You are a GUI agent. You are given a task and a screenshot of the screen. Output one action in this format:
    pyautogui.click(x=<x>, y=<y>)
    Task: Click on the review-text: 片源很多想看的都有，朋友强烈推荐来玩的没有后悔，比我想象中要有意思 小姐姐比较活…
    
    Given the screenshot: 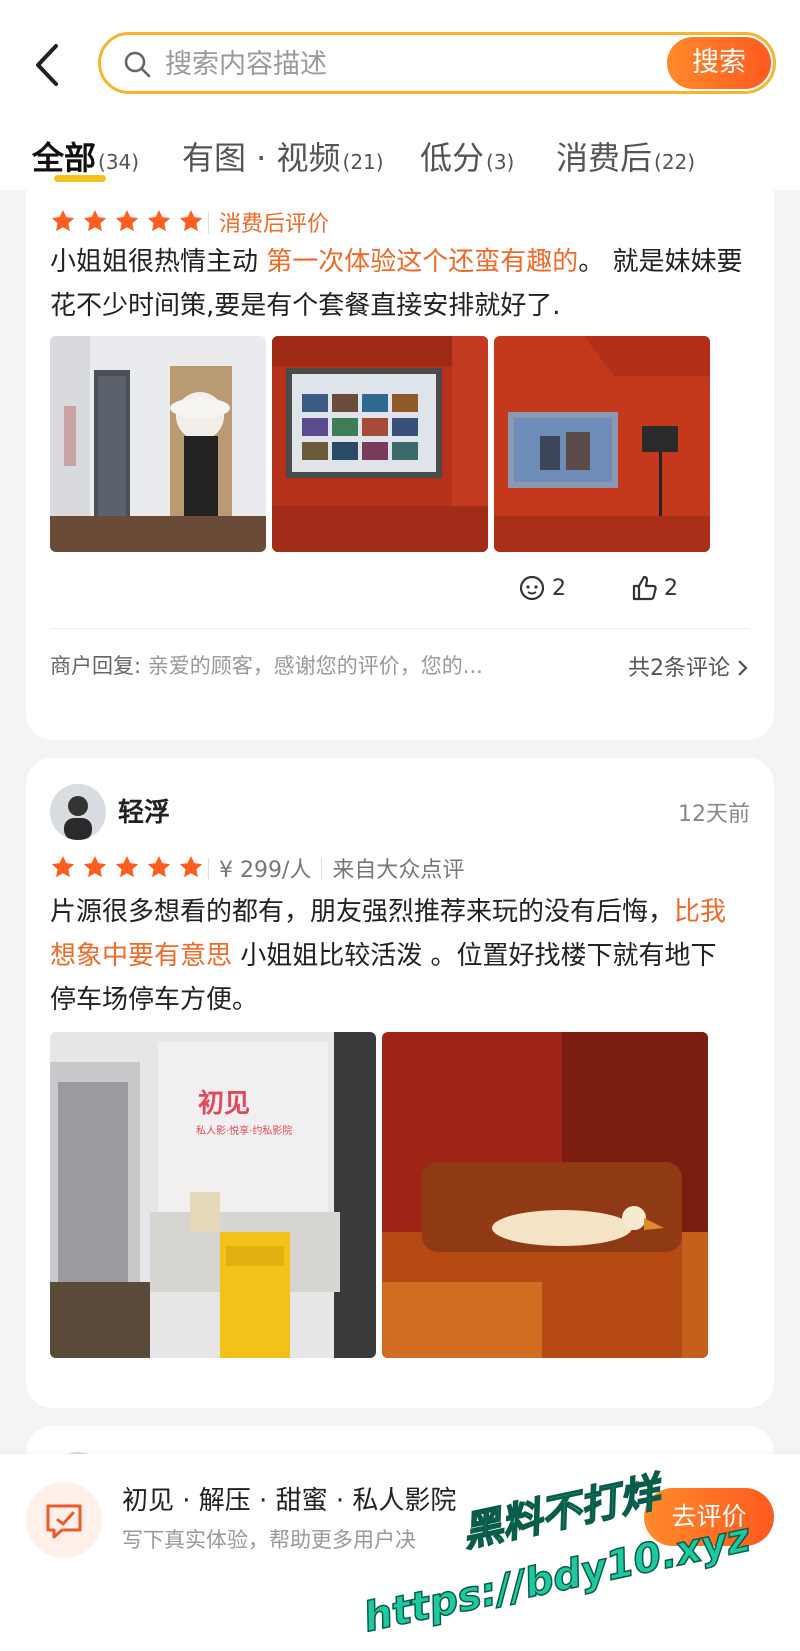 What is the action you would take?
    pyautogui.click(x=390, y=956)
    